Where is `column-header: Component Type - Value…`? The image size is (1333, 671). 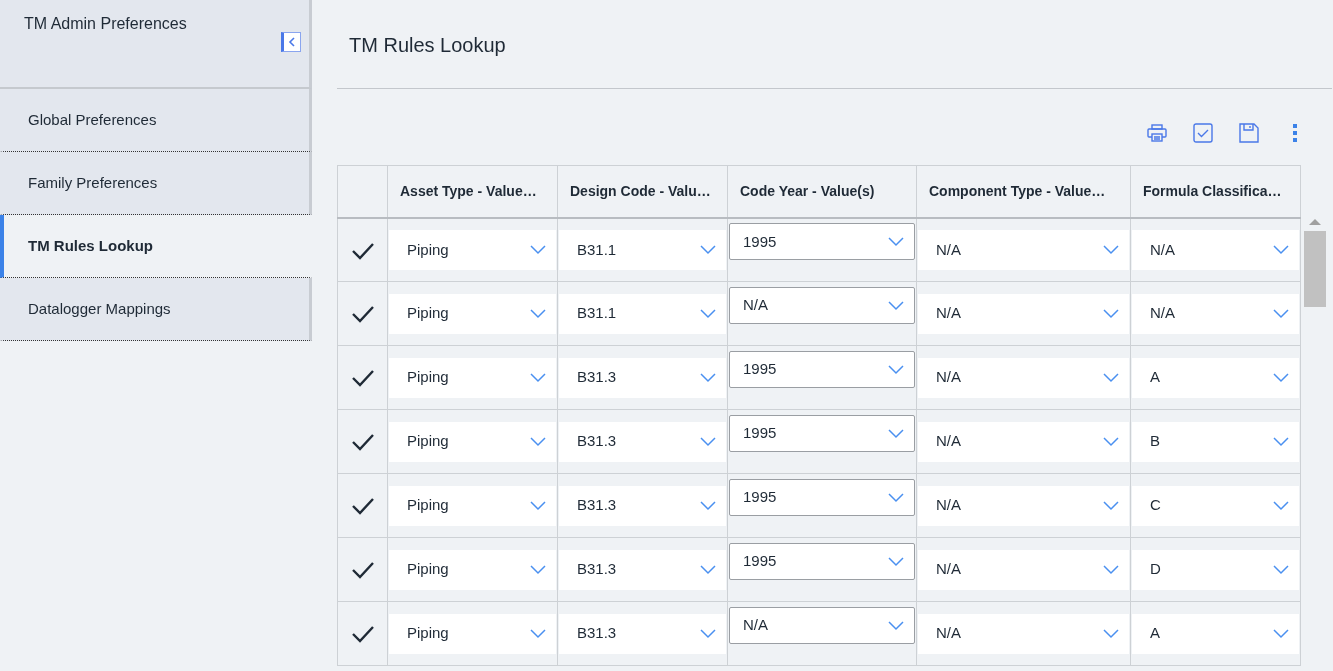 column-header: Component Type - Value… is located at coordinates (1023, 191).